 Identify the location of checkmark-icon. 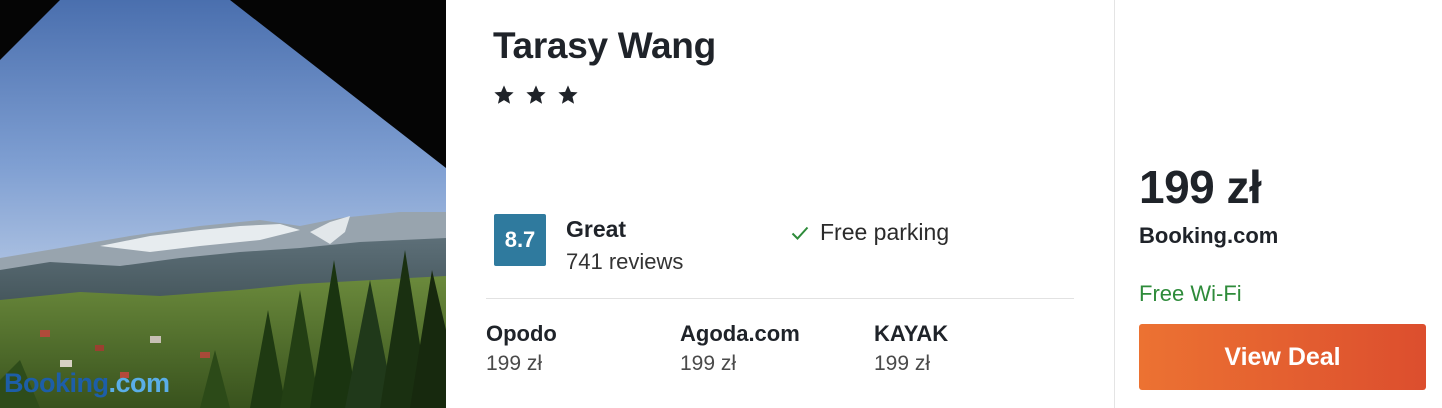
(800, 233).